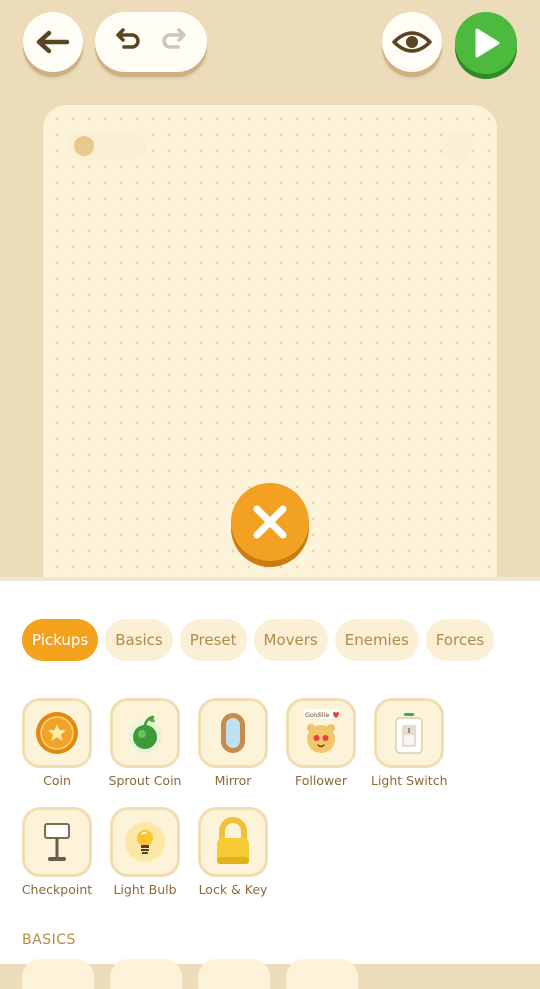 The height and width of the screenshot is (989, 540). Describe the element at coordinates (460, 640) in the screenshot. I see `tab-forces: Forces` at that location.